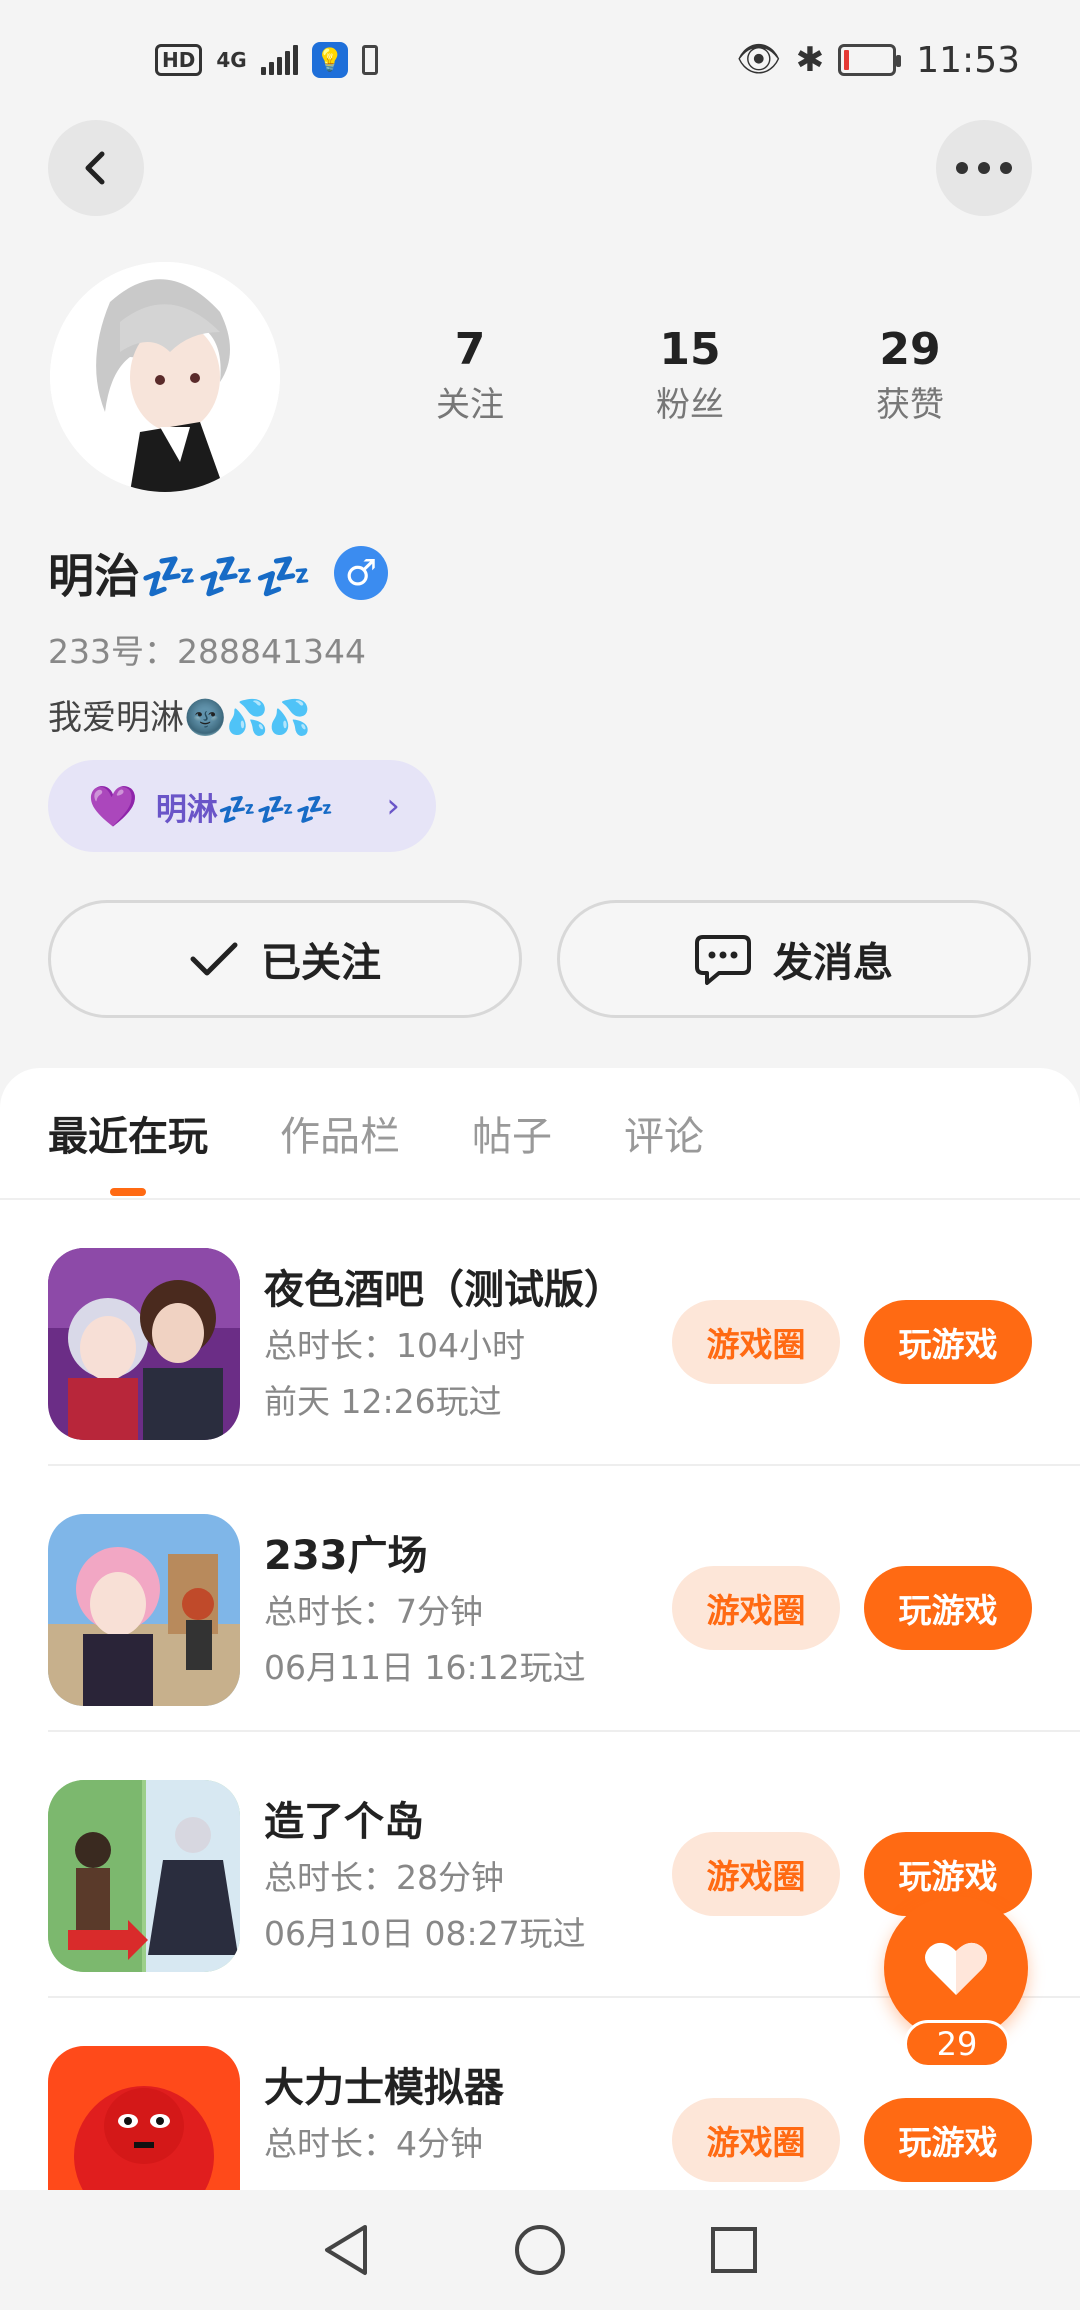  What do you see at coordinates (384, 2116) in the screenshot?
I see `game-info: 大力士模拟器 总时长：4分钟` at bounding box center [384, 2116].